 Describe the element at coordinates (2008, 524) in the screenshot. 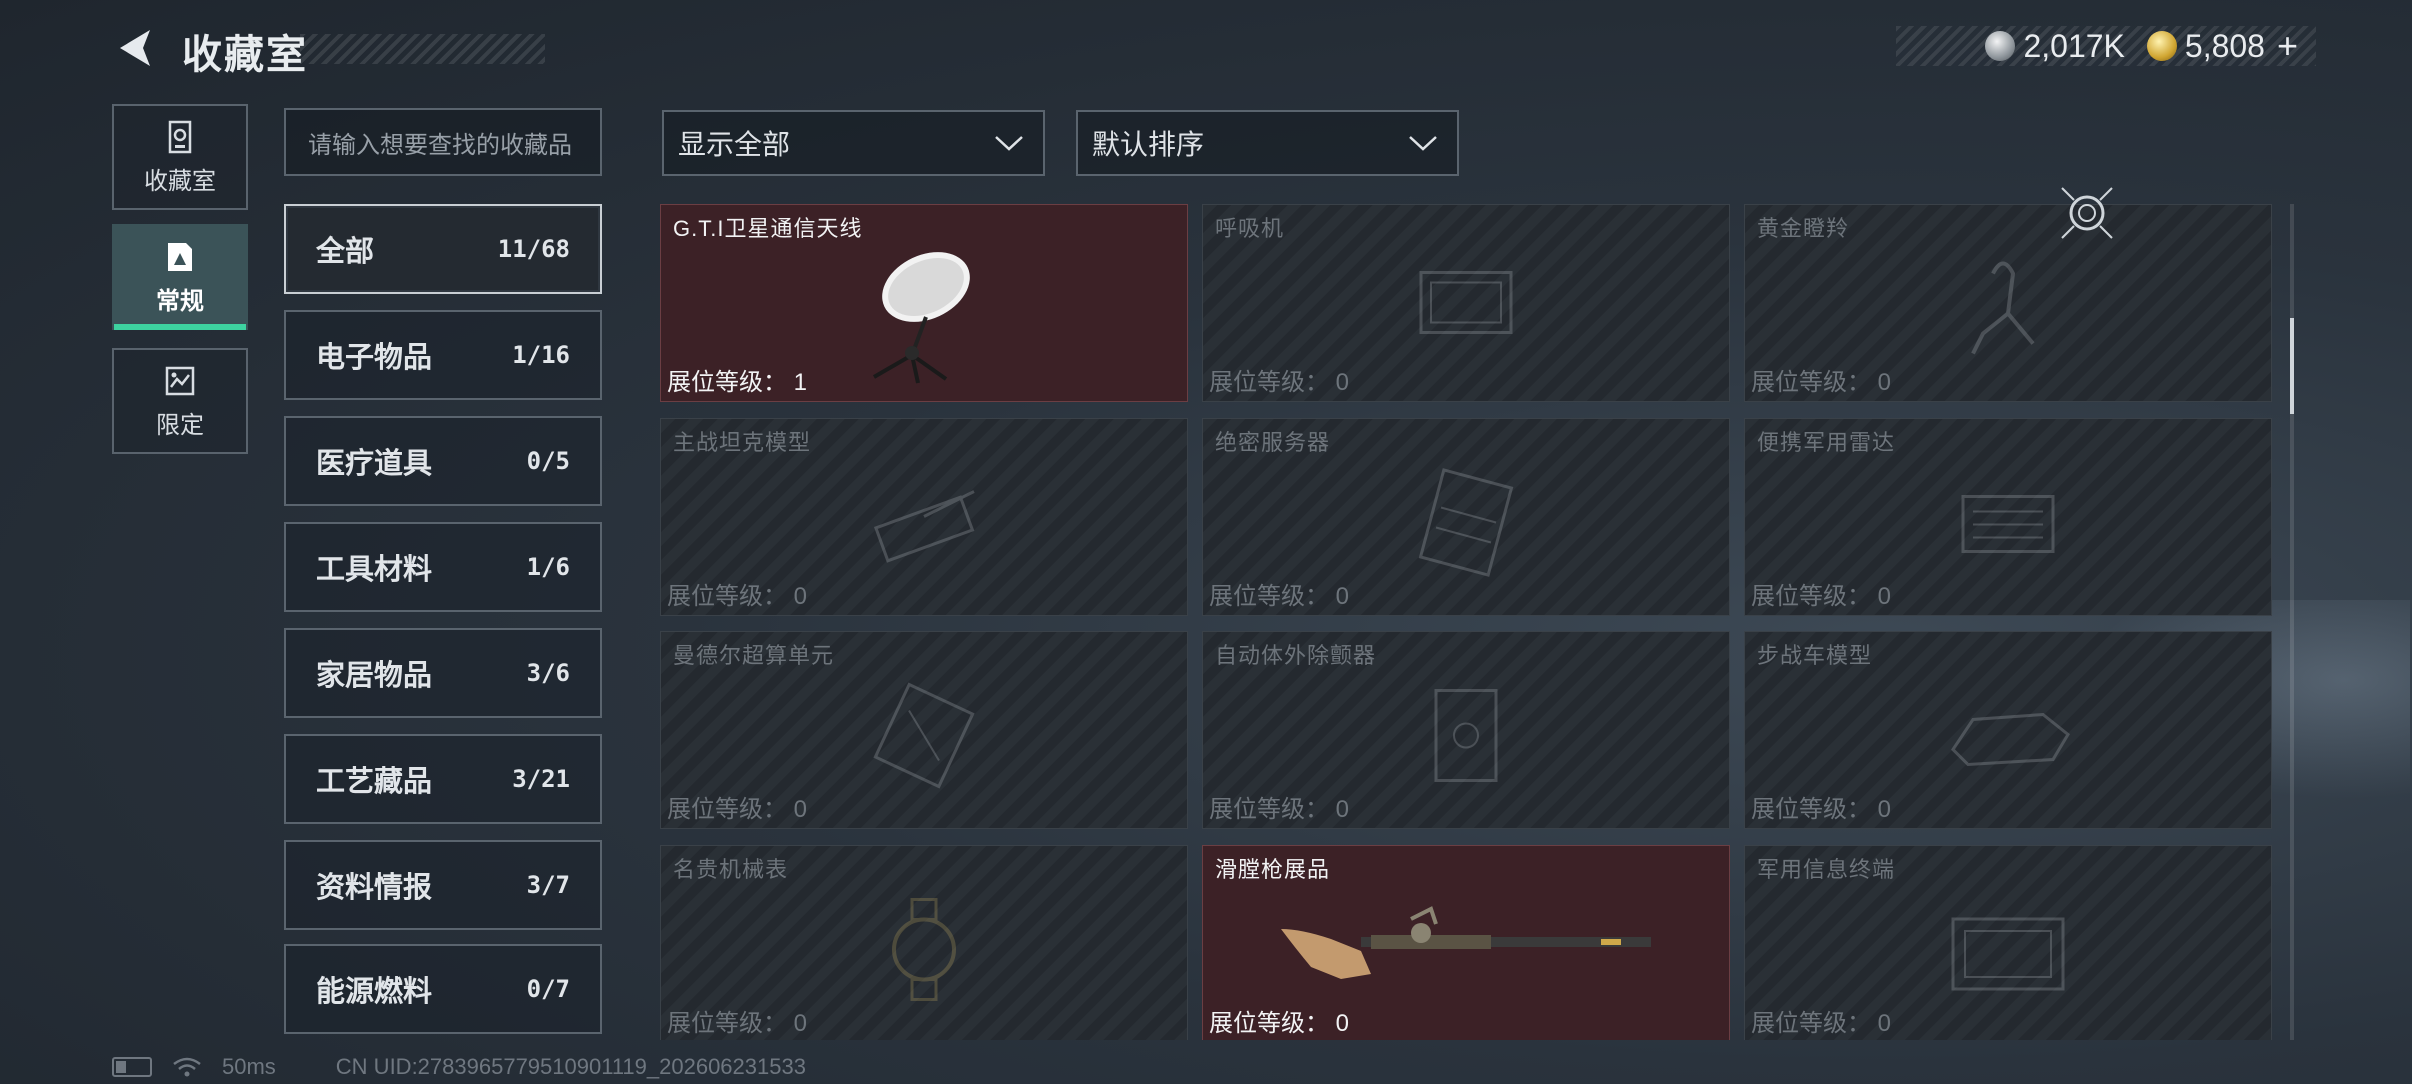

I see `radar-icon` at that location.